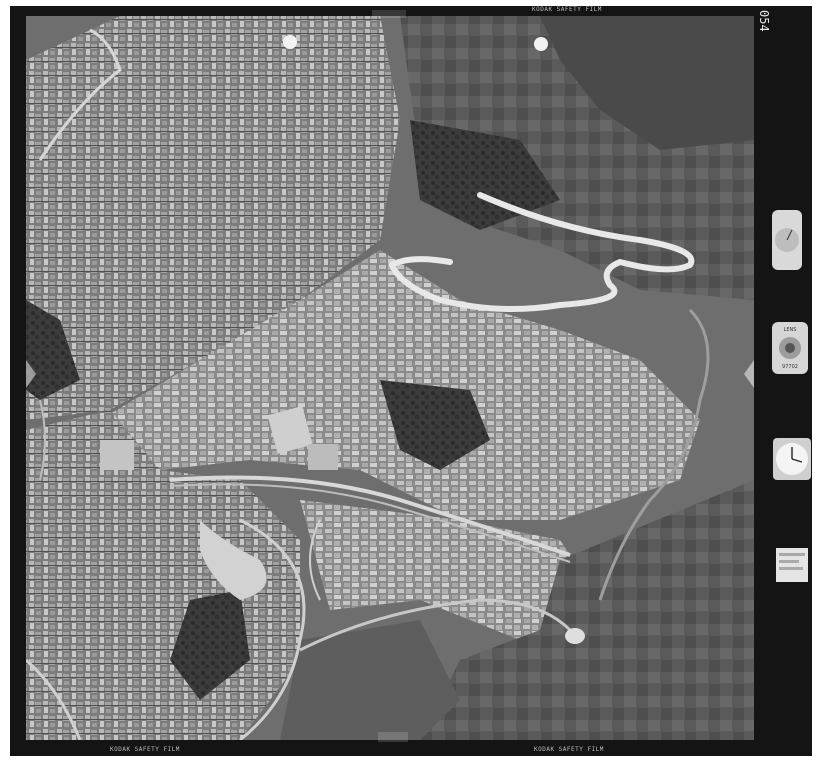  What do you see at coordinates (790, 330) in the screenshot?
I see `lens-badge-label-top: LENS` at bounding box center [790, 330].